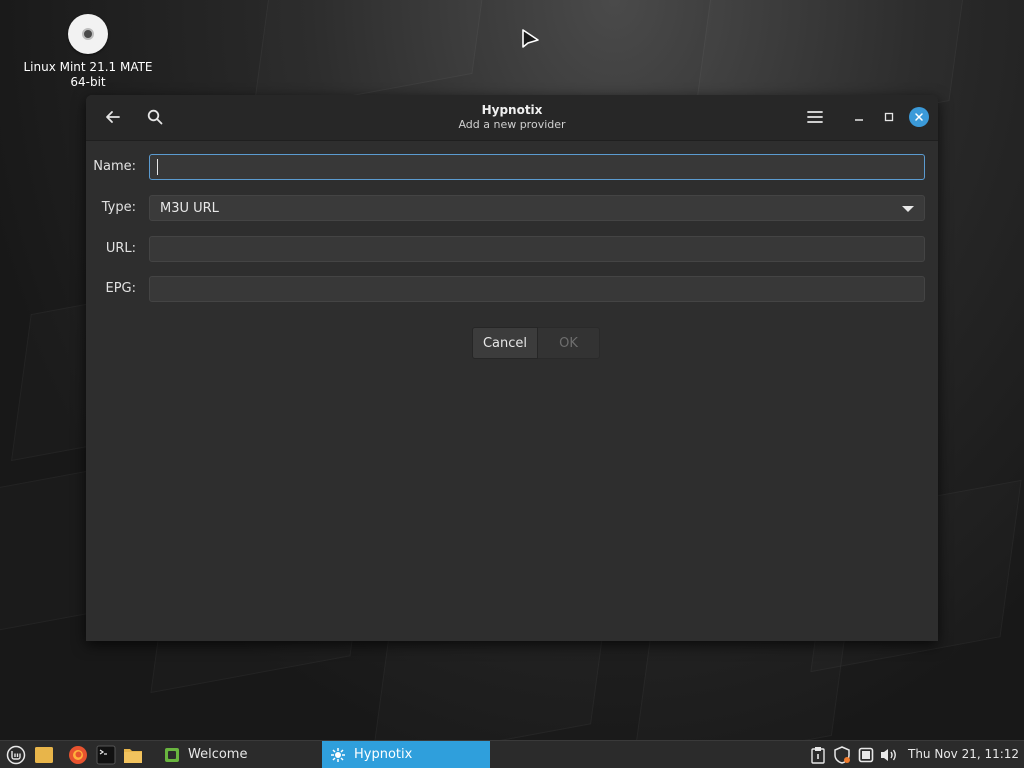  What do you see at coordinates (189, 208) in the screenshot?
I see `type-selected-value: M3U URL` at bounding box center [189, 208].